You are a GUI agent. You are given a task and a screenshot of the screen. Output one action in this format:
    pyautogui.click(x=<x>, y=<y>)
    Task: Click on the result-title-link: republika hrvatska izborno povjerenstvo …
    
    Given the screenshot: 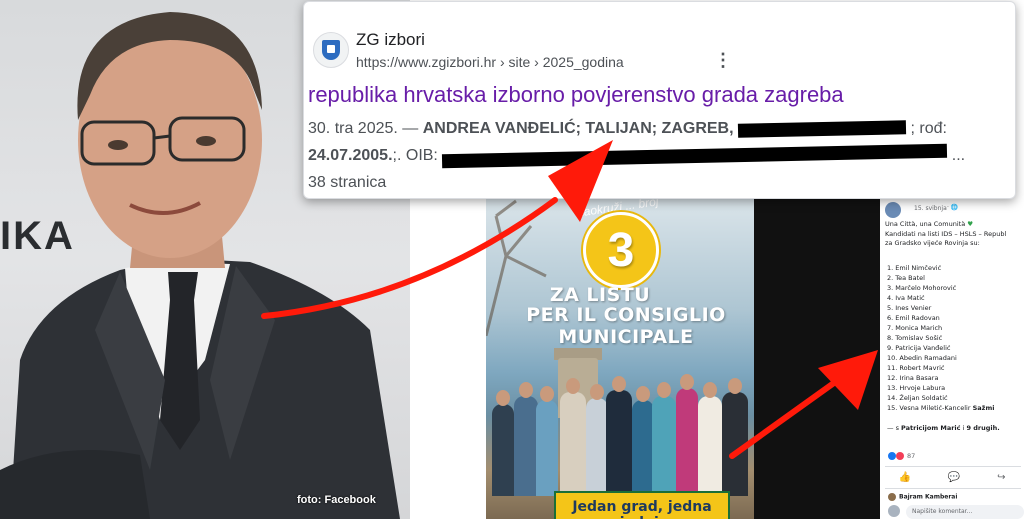 What is the action you would take?
    pyautogui.click(x=576, y=95)
    